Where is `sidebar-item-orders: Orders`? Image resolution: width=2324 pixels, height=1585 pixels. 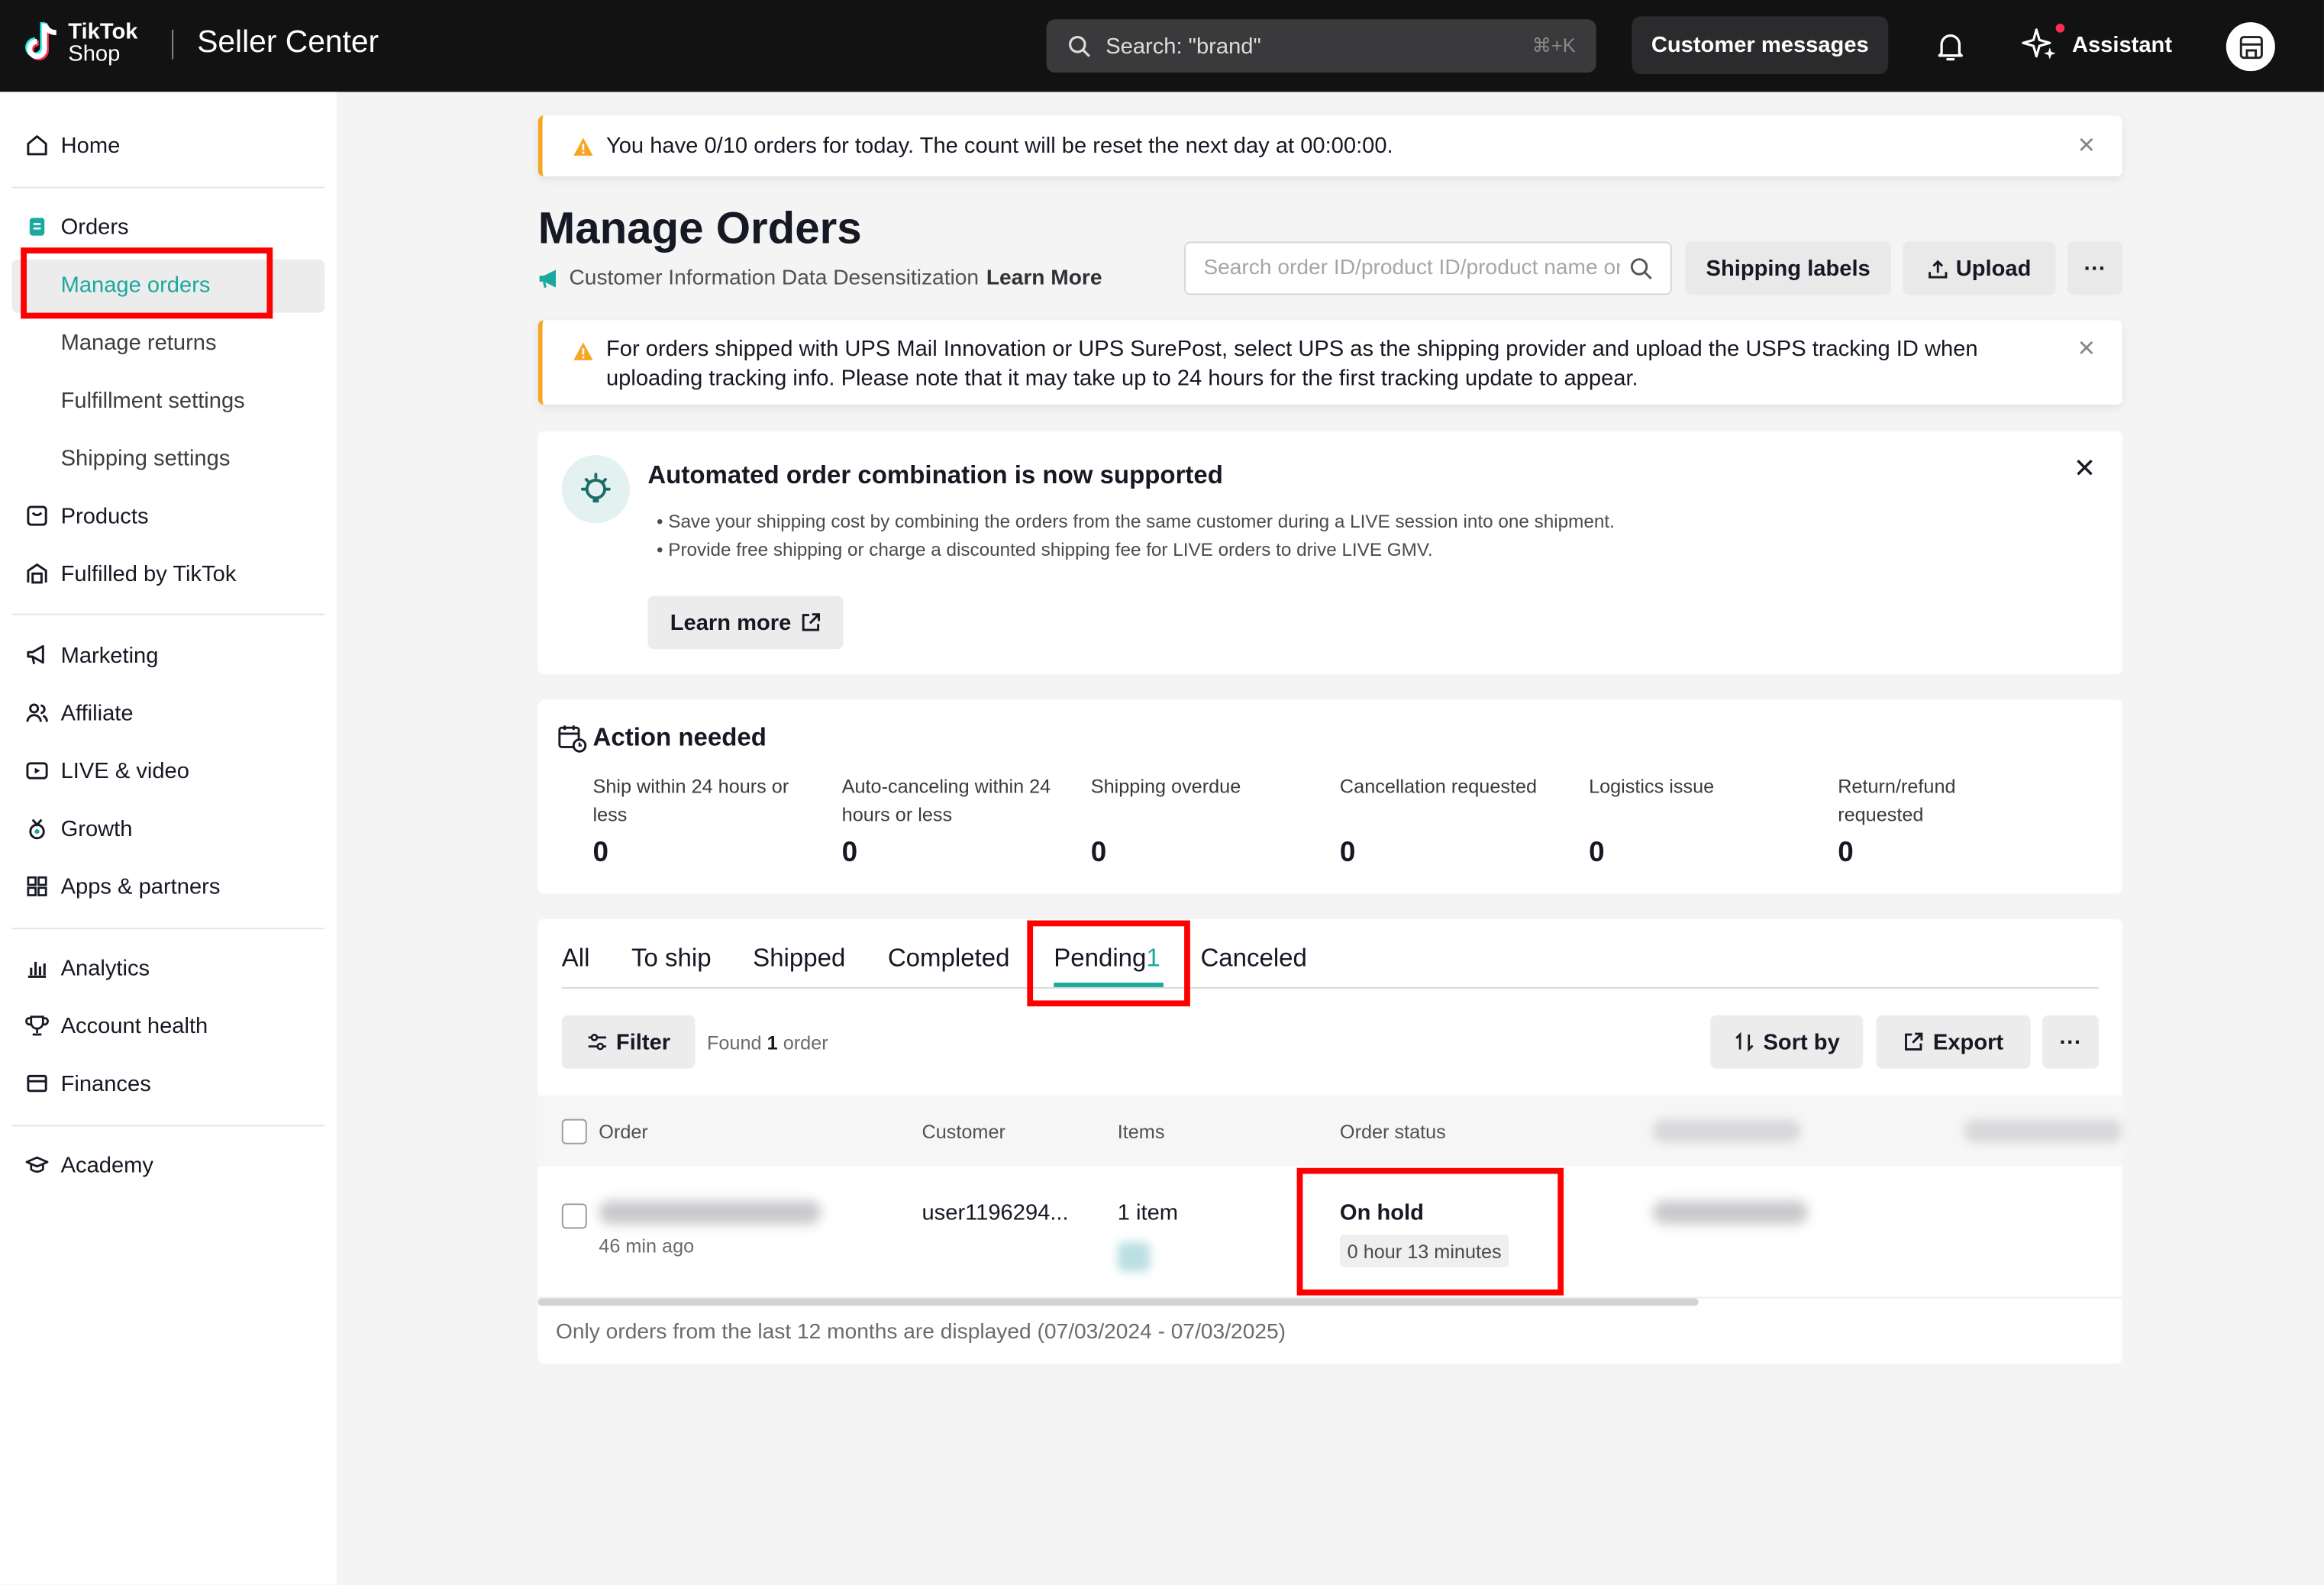 sidebar-item-orders: Orders is located at coordinates (76, 227).